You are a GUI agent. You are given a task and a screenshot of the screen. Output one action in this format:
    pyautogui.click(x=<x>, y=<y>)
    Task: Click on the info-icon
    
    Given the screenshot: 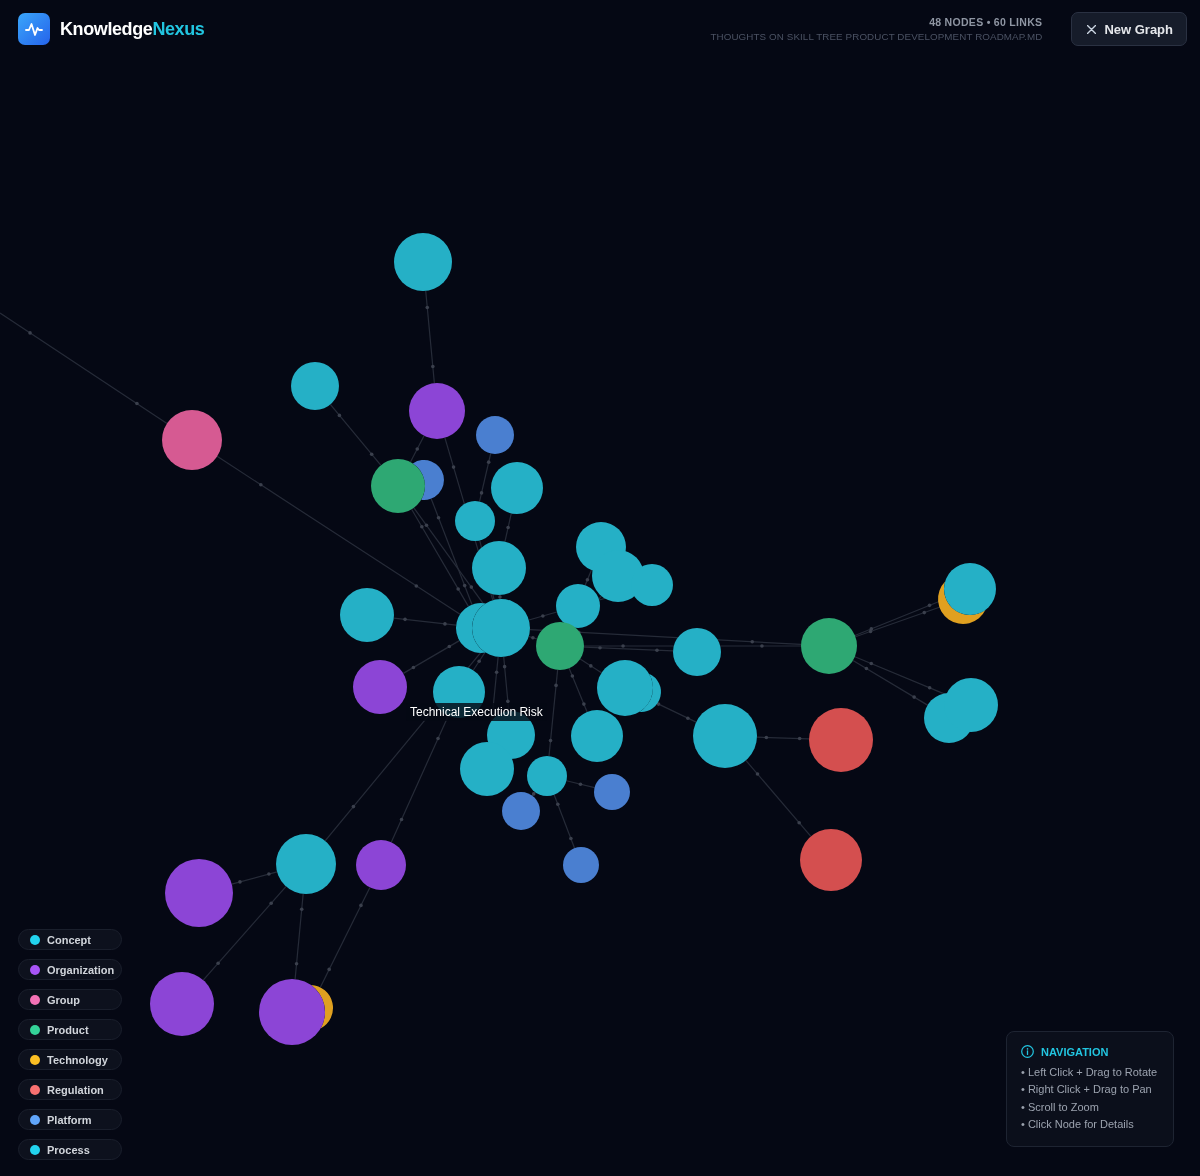 What is the action you would take?
    pyautogui.click(x=1027, y=1051)
    